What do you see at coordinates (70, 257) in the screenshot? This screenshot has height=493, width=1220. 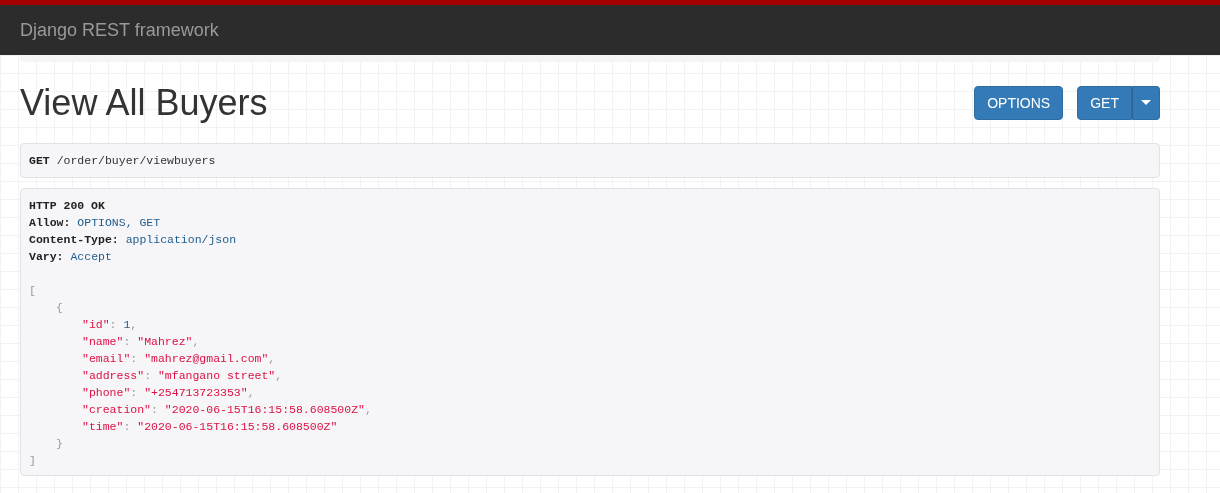 I see `response-header: Vary: Accept` at bounding box center [70, 257].